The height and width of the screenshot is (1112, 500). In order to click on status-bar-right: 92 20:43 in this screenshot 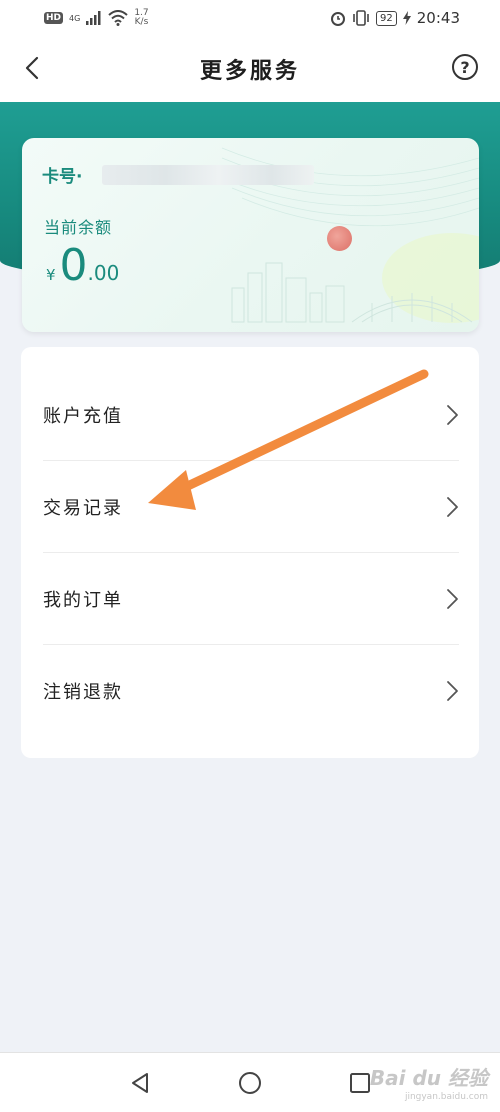, I will do `click(395, 18)`.